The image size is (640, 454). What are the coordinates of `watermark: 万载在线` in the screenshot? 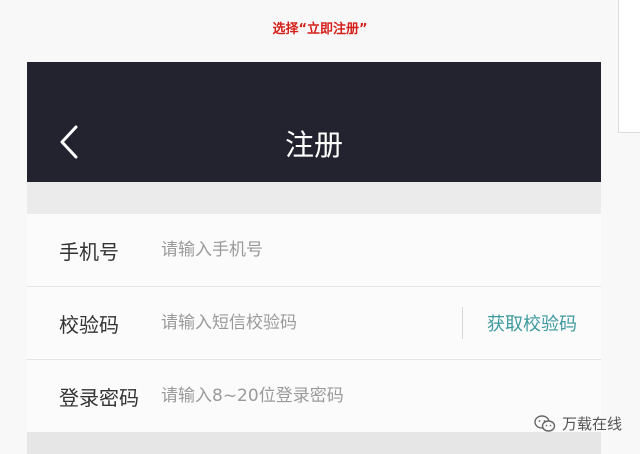 It's located at (578, 423).